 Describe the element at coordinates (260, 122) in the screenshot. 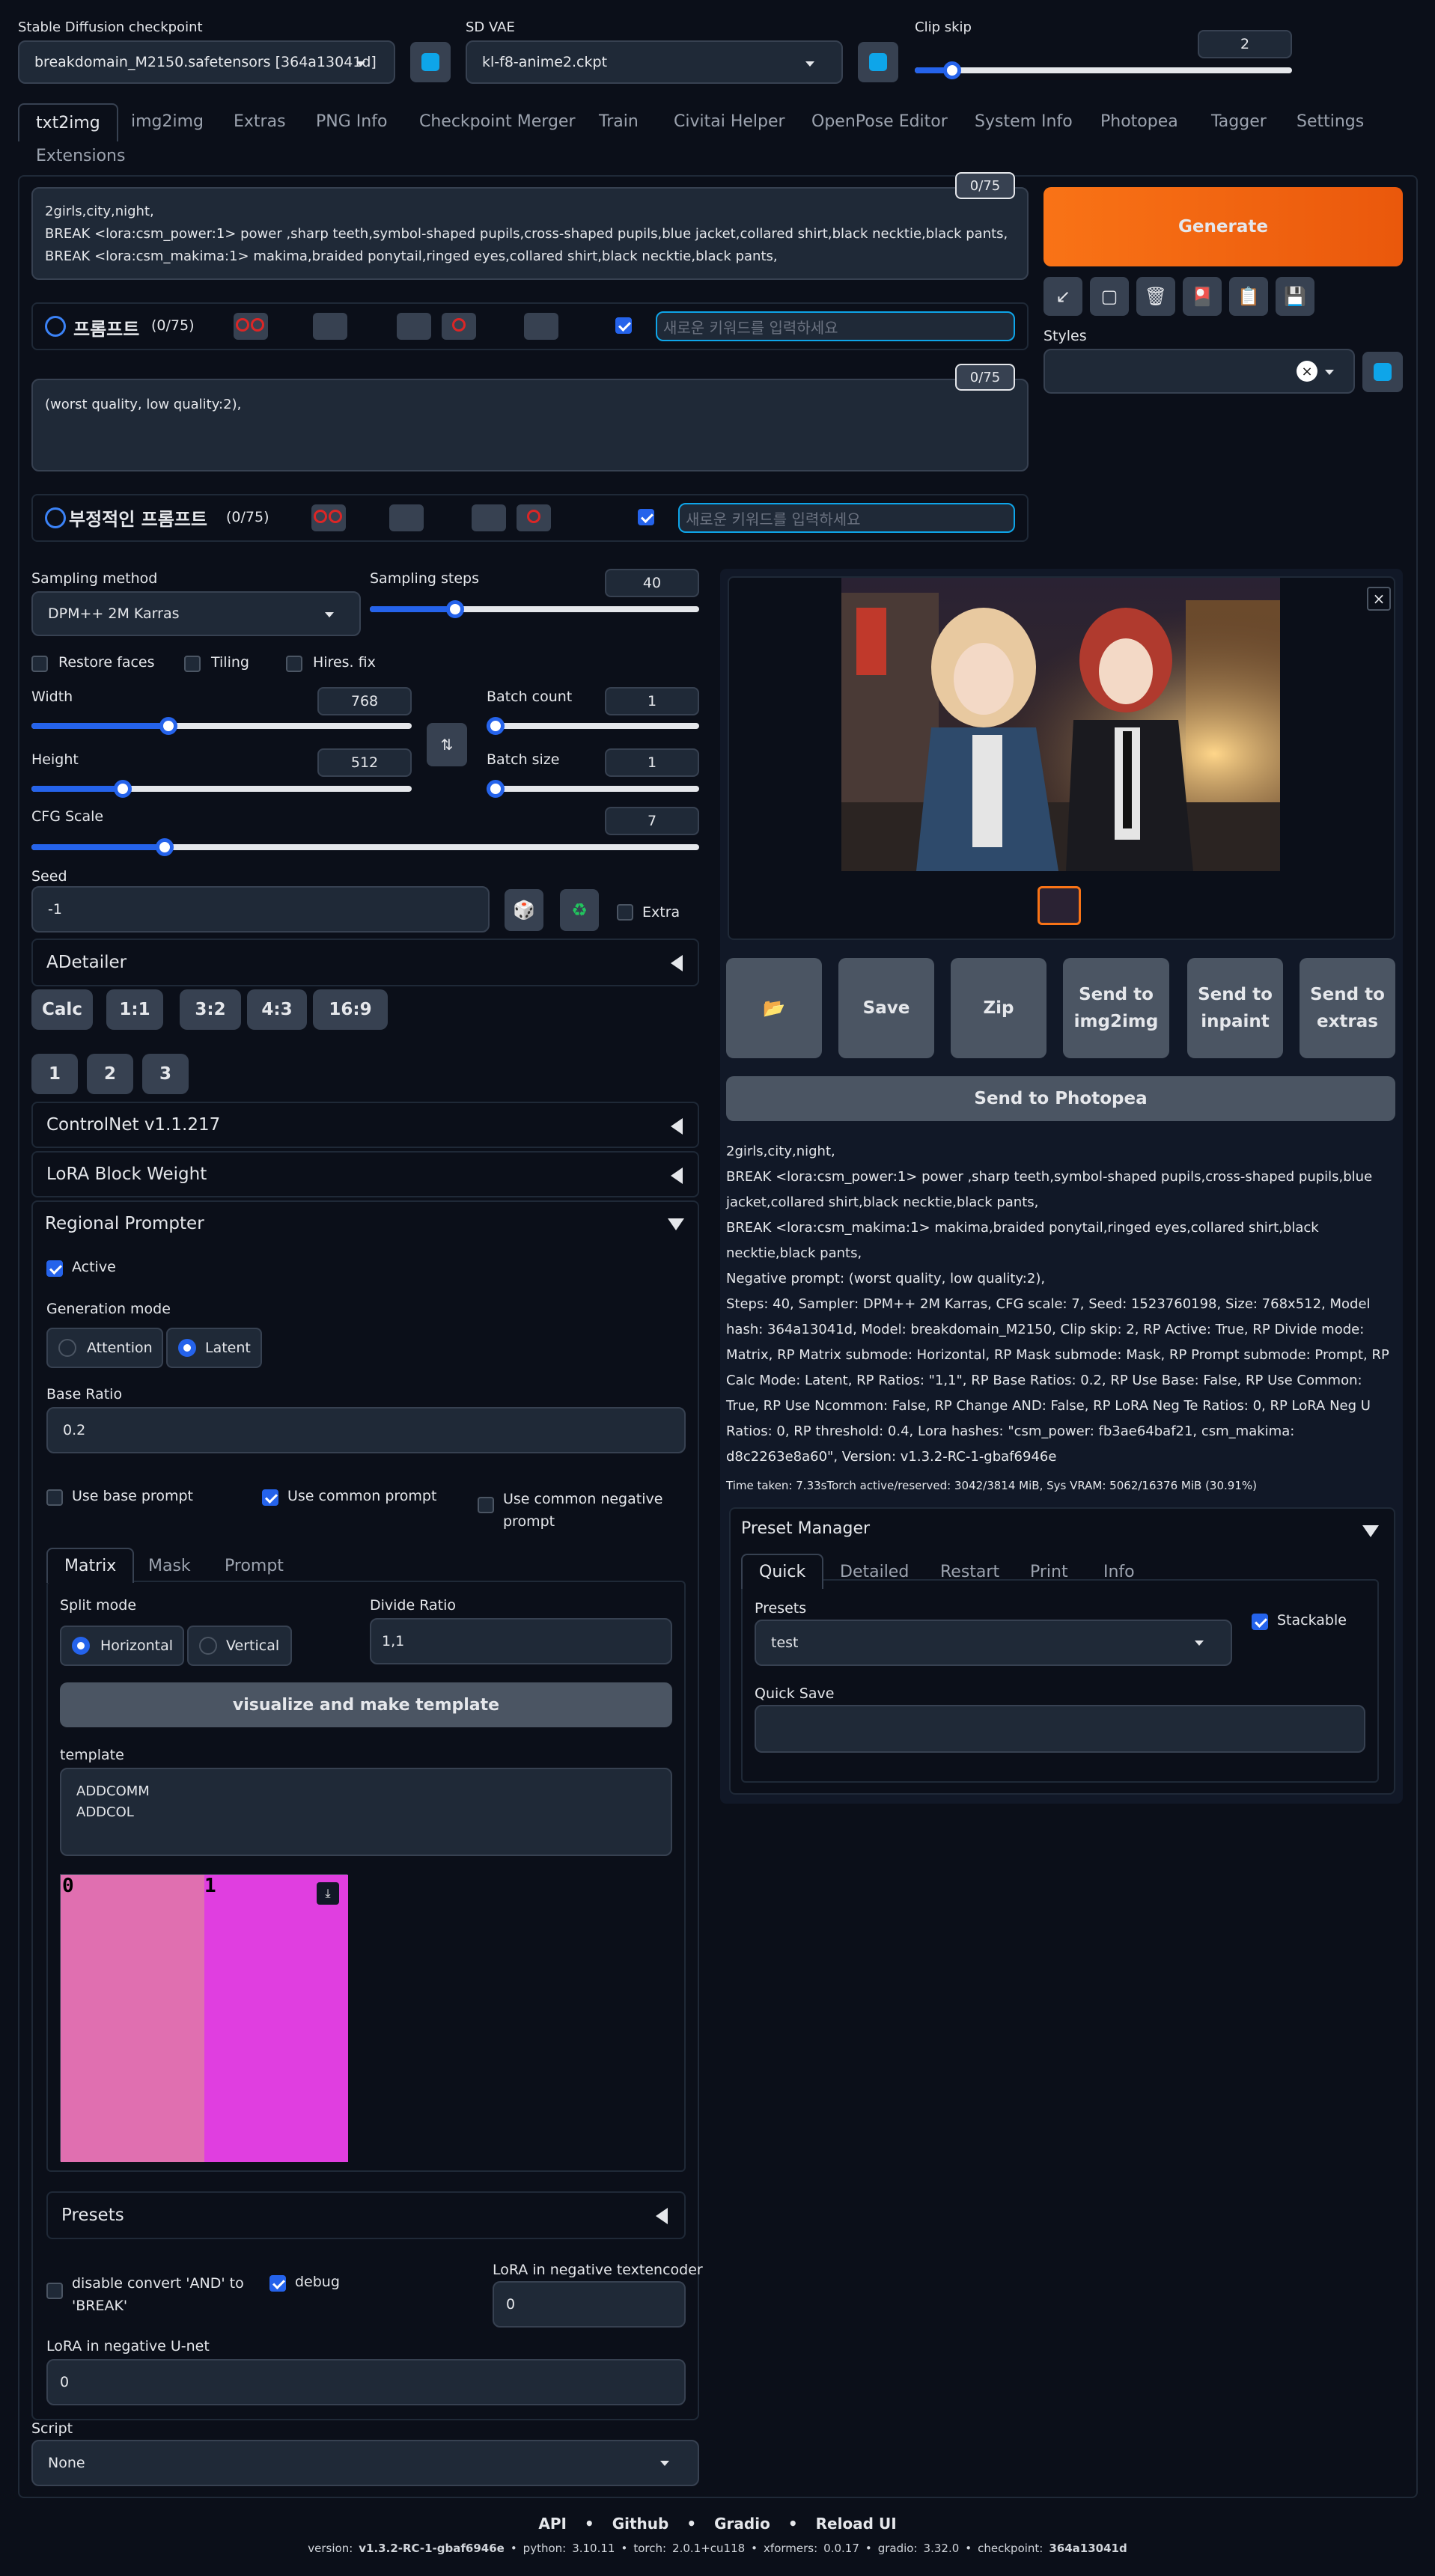

I see `tab-extras: Extras` at that location.